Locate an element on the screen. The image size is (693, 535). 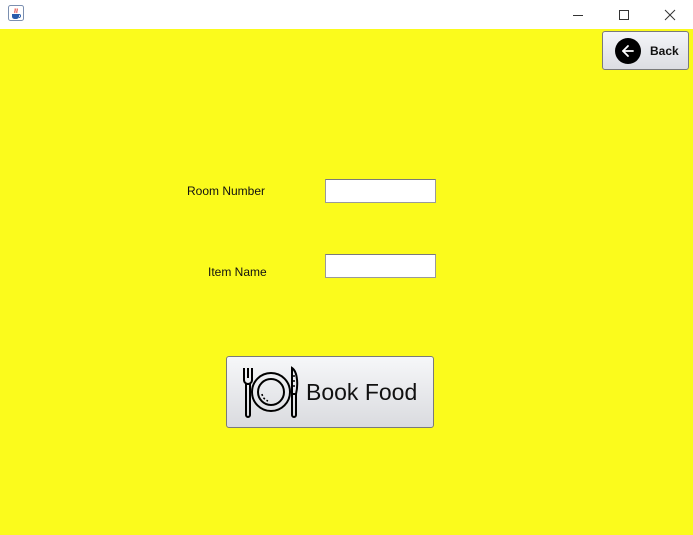
maximize-icon is located at coordinates (624, 14).